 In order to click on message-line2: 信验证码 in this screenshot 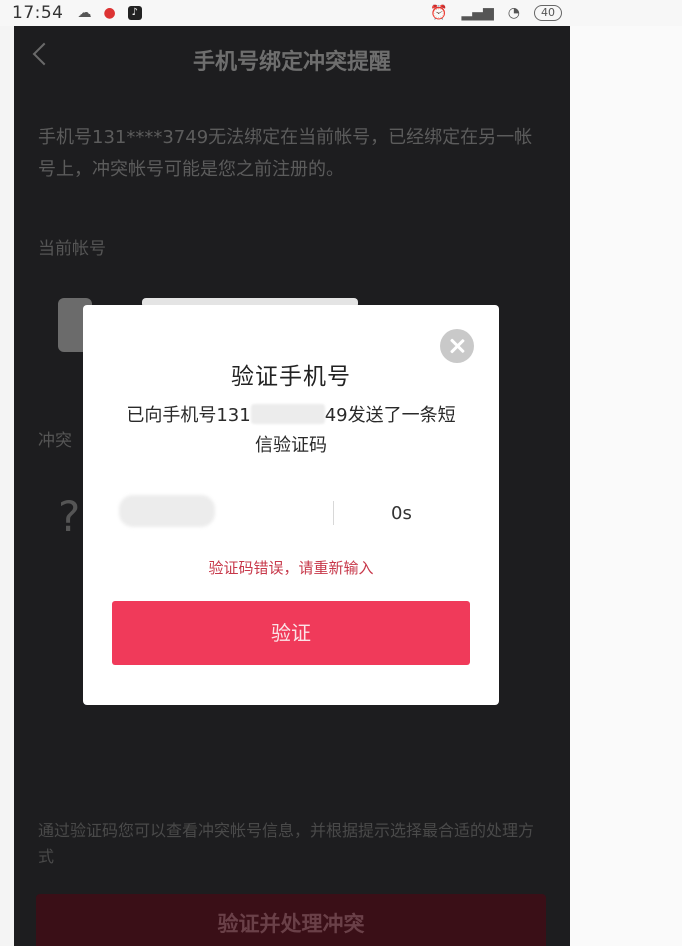, I will do `click(291, 445)`.